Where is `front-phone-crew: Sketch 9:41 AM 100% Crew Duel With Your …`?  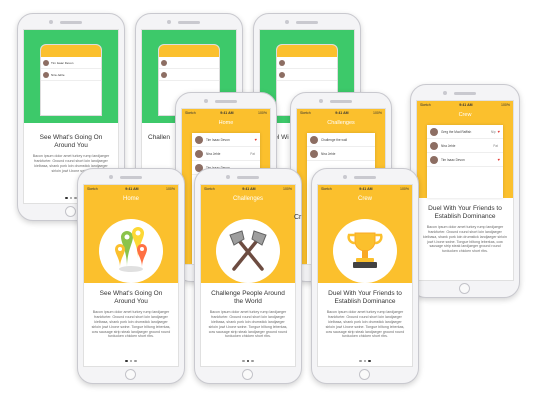 front-phone-crew: Sketch 9:41 AM 100% Crew Duel With Your … is located at coordinates (365, 276).